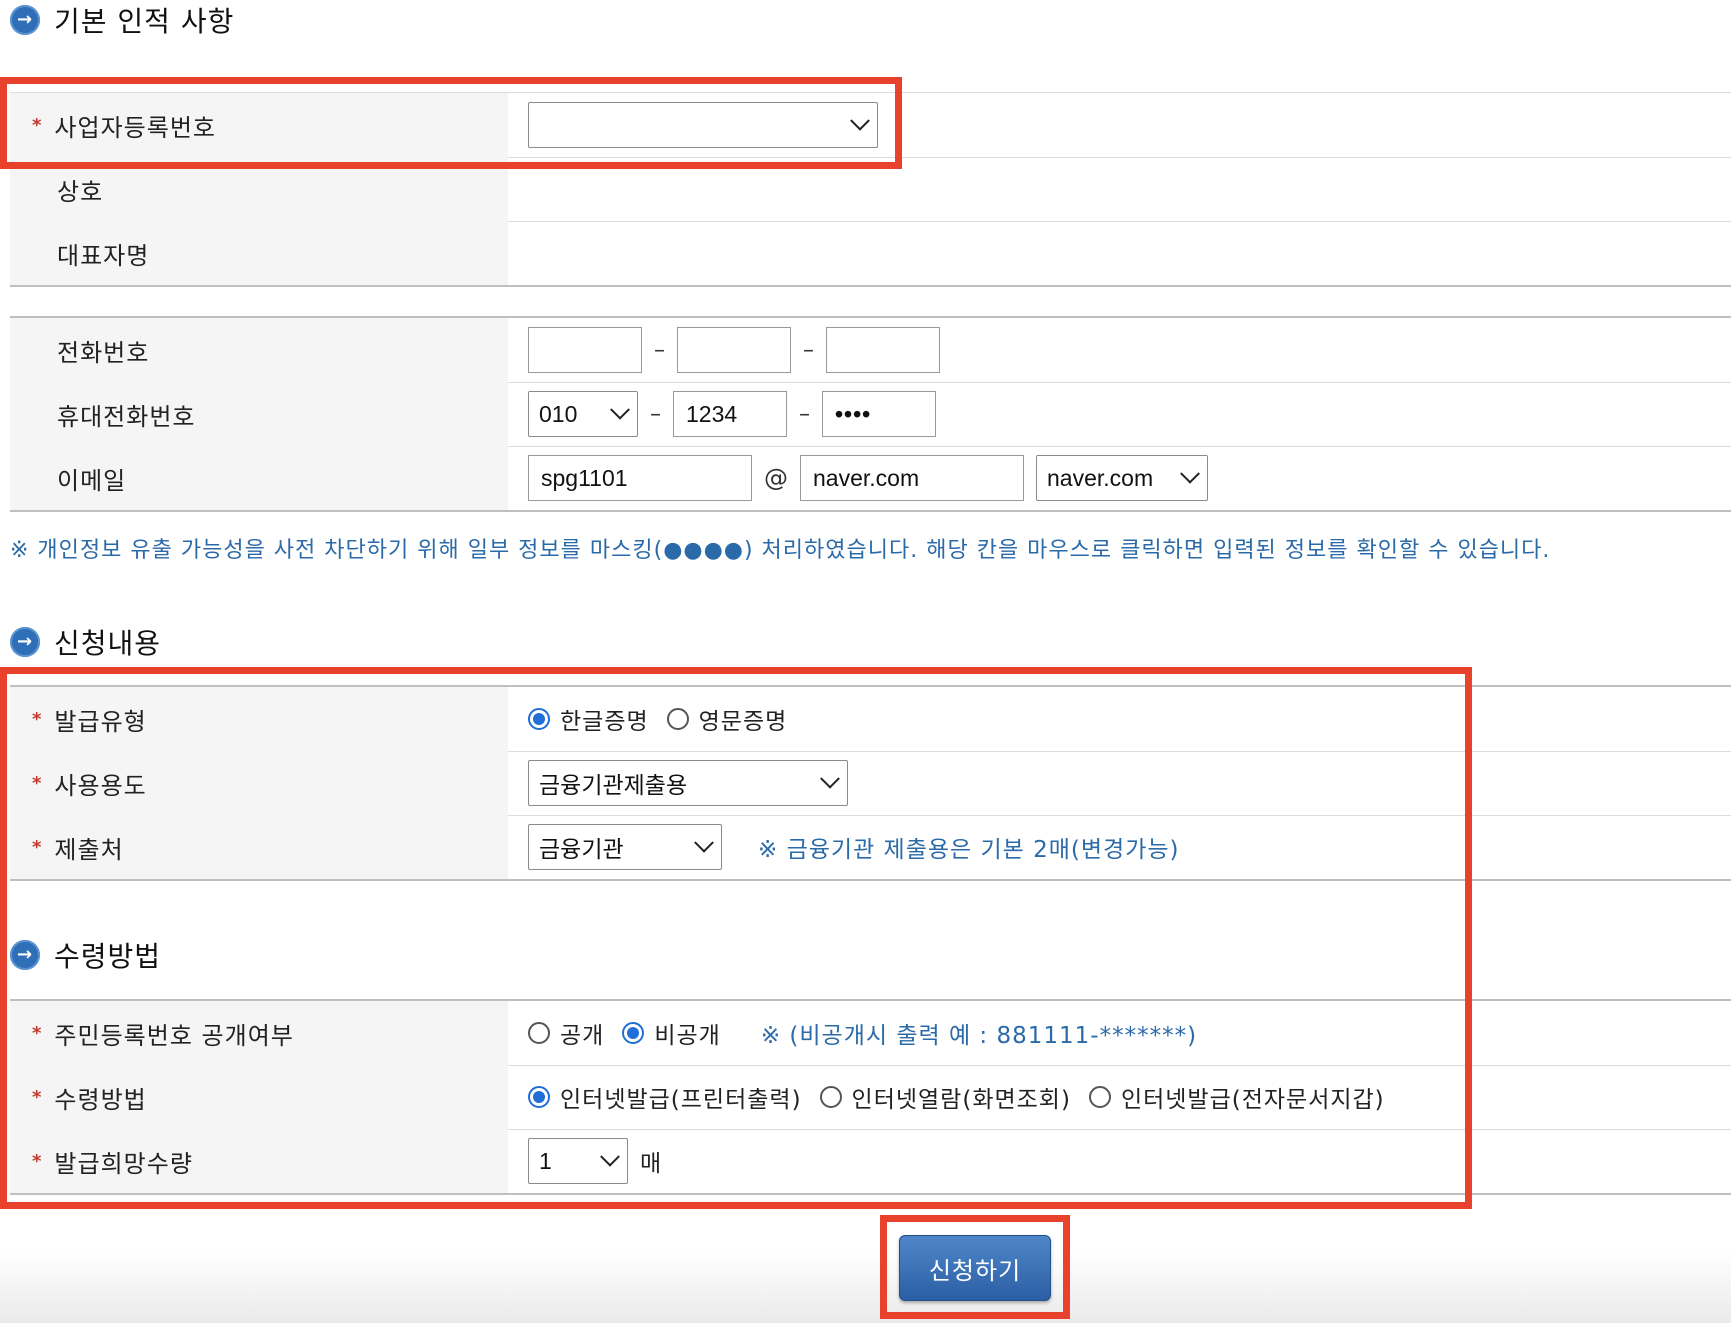  I want to click on row-phone: 전화번호 – –, so click(870, 350).